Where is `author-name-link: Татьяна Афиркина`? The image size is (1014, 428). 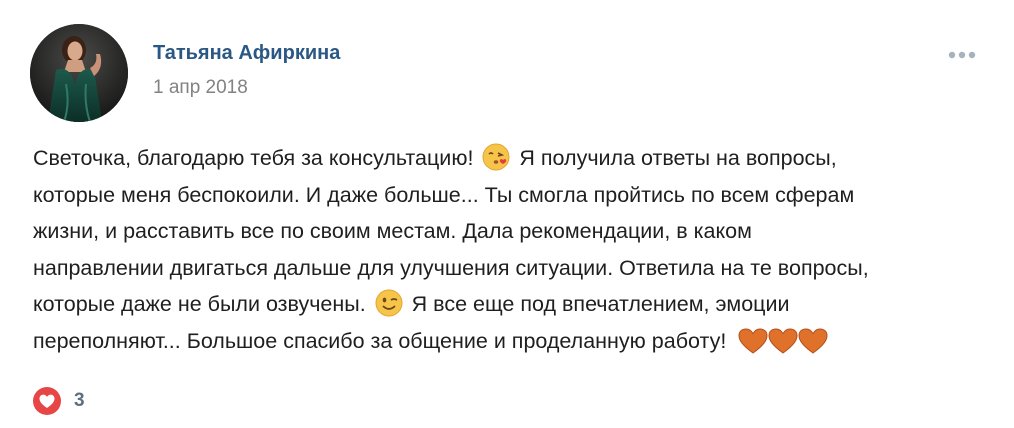
author-name-link: Татьяна Афиркина is located at coordinates (246, 53).